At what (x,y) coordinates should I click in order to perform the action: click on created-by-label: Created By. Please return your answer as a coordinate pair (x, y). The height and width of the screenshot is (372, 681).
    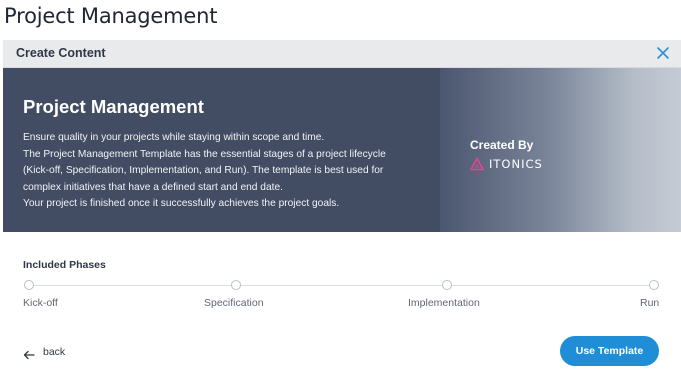
    Looking at the image, I should click on (502, 145).